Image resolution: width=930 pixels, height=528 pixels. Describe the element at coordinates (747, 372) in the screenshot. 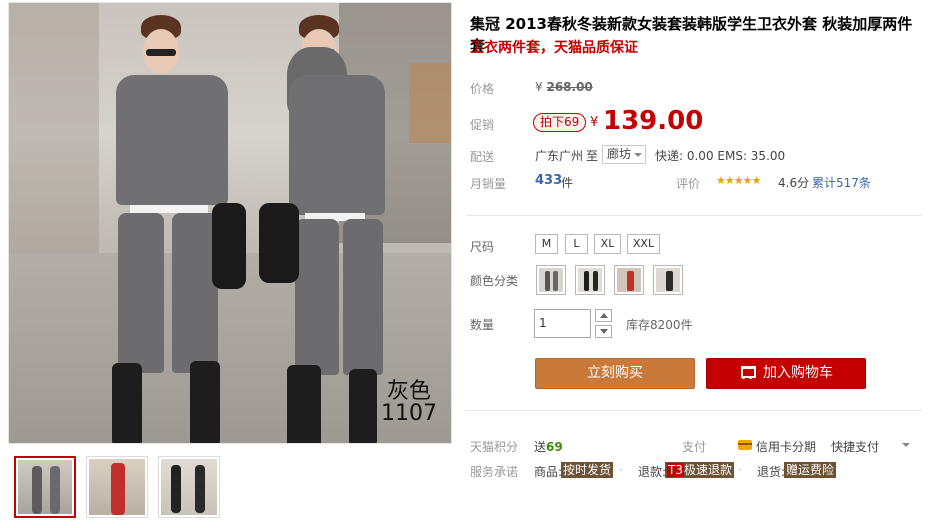

I see `cart-icon` at that location.